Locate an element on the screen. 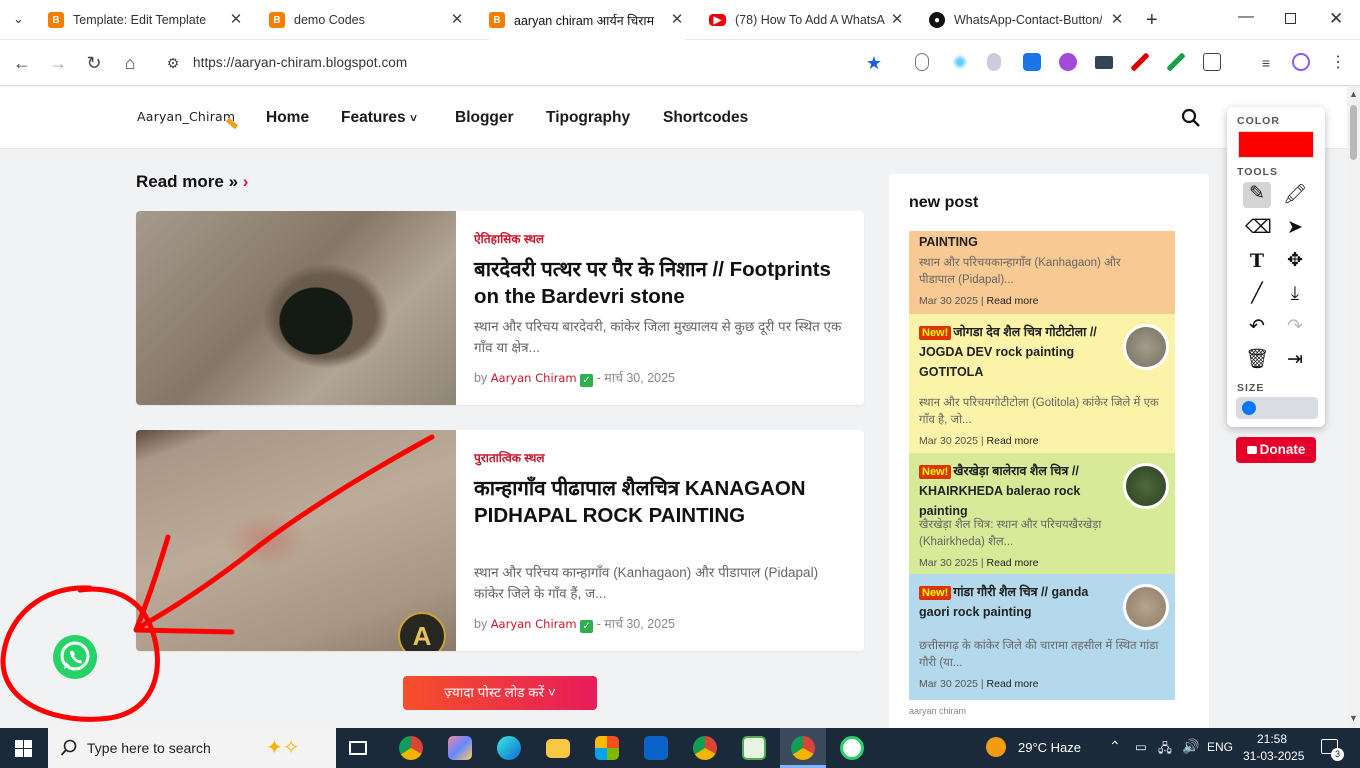 This screenshot has height=768, width=1360. undo-icon: ↶ is located at coordinates (1257, 327).